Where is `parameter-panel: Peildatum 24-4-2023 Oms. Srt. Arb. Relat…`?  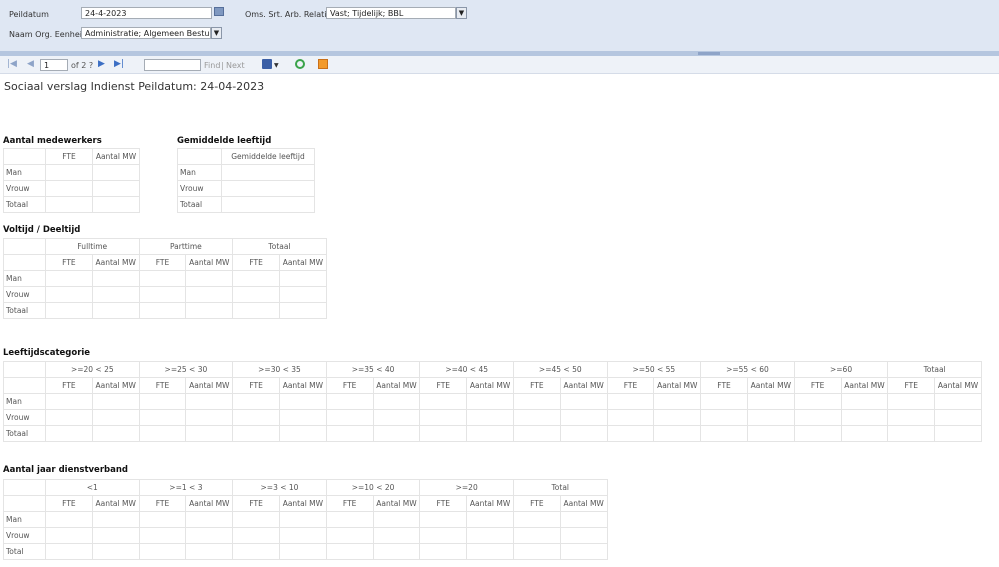 parameter-panel: Peildatum 24-4-2023 Oms. Srt. Arb. Relat… is located at coordinates (499, 25).